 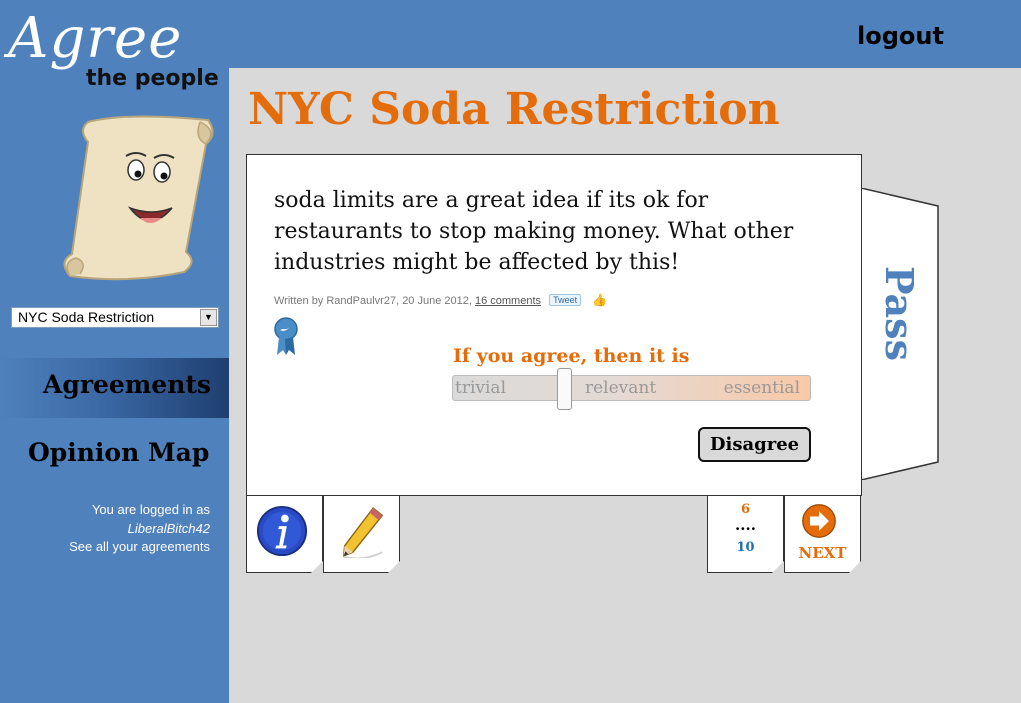 What do you see at coordinates (508, 301) in the screenshot?
I see `comments-link: 16 comments` at bounding box center [508, 301].